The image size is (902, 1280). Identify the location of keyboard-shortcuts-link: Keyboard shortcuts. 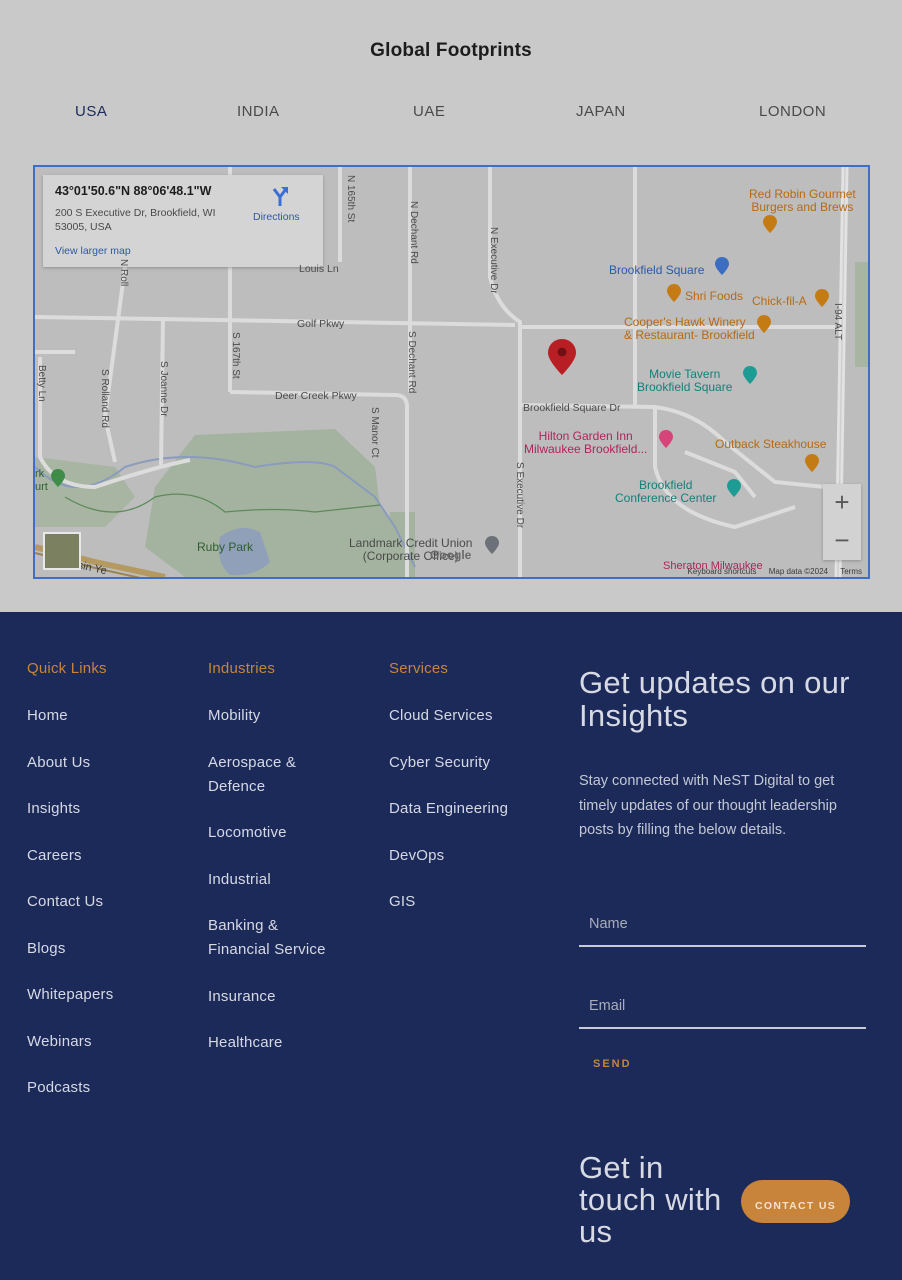
(722, 571).